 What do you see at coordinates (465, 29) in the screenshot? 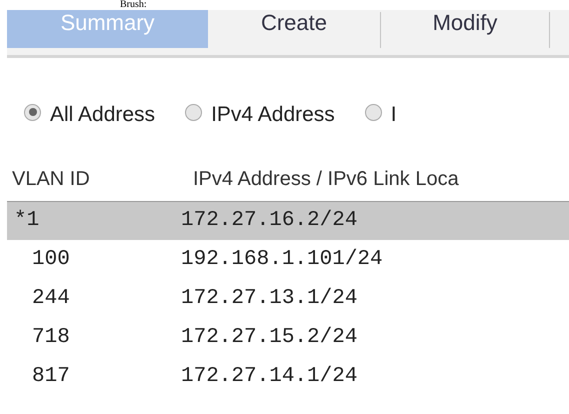
I see `tab: Modify` at bounding box center [465, 29].